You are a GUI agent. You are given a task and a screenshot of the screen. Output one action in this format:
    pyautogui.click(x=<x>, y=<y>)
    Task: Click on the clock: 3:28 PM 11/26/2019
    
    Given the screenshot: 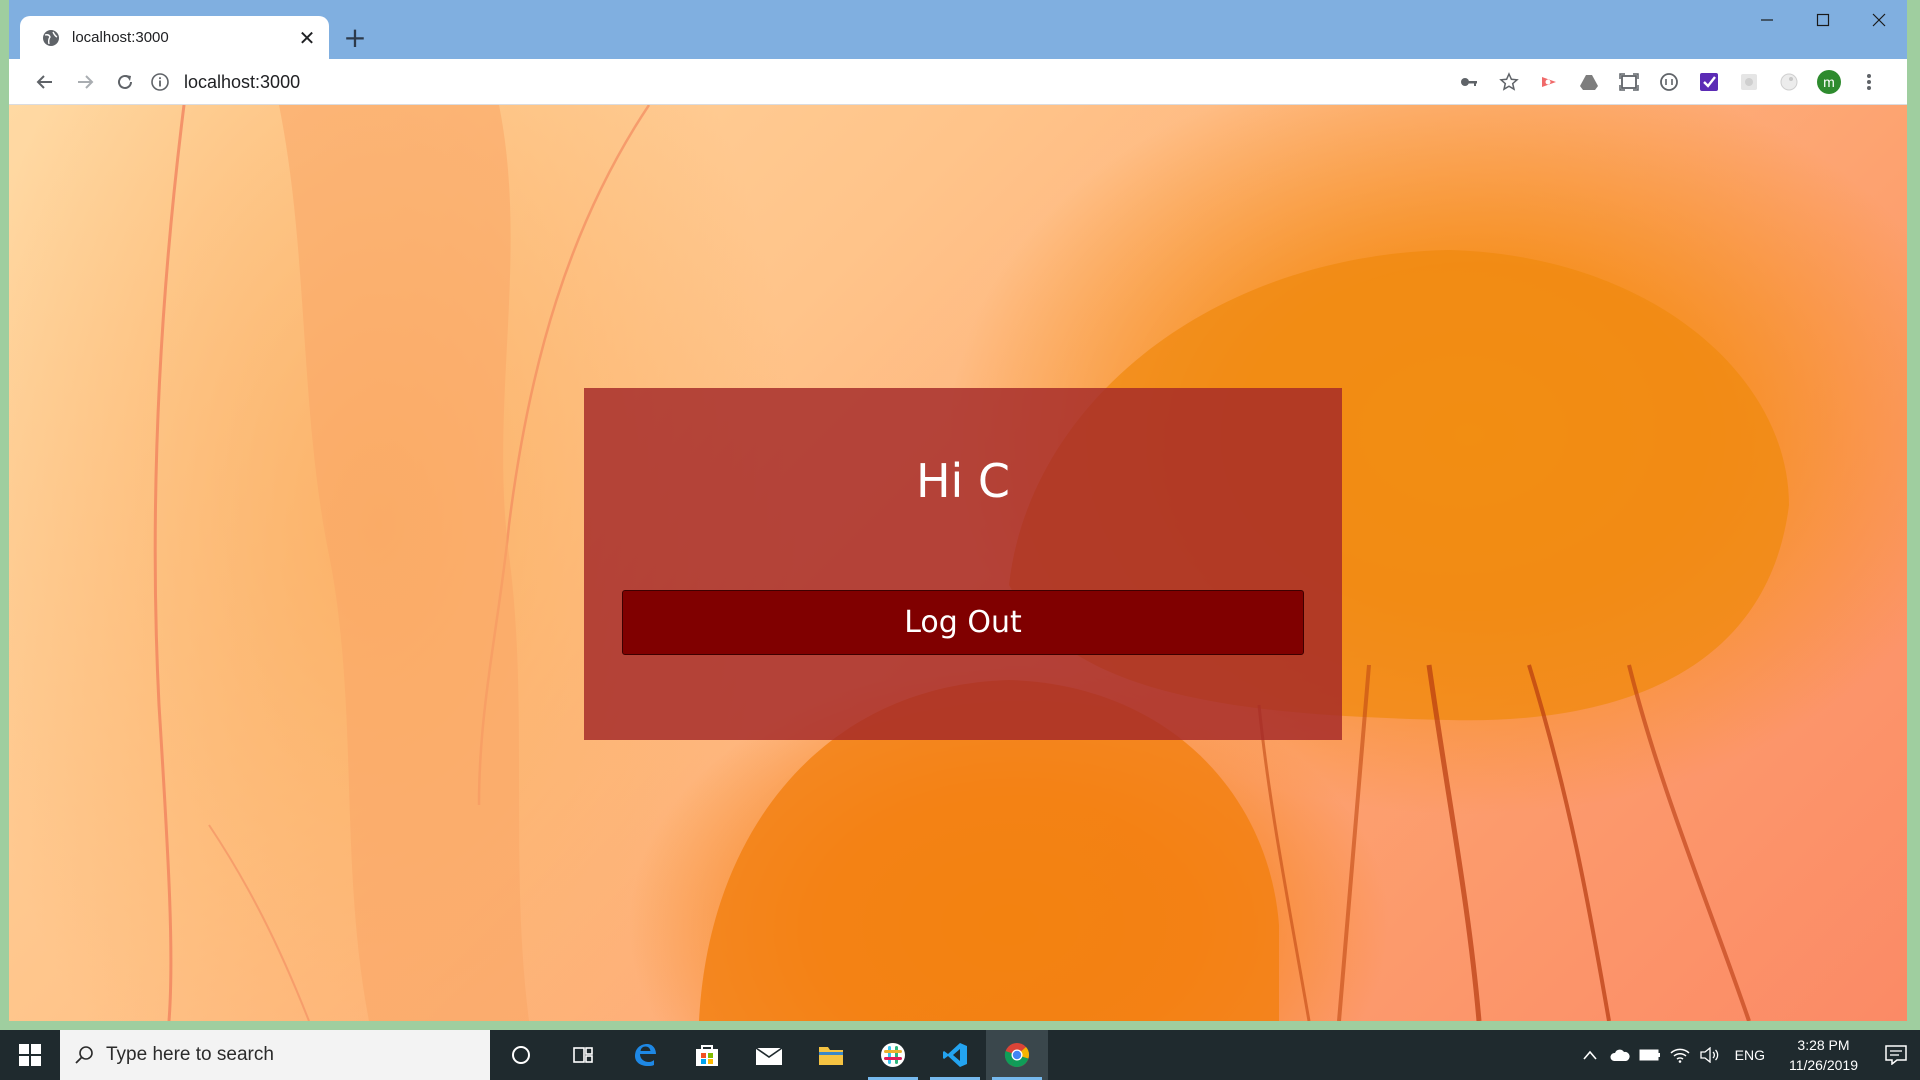 What is the action you would take?
    pyautogui.click(x=1823, y=1055)
    